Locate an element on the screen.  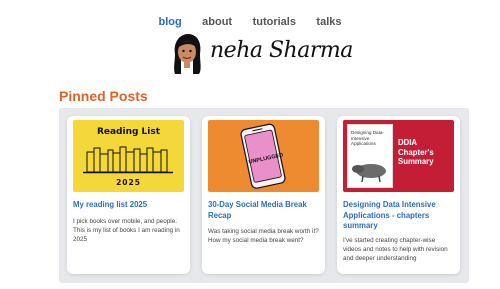
post-title: My reading list 2025 is located at coordinates (128, 205).